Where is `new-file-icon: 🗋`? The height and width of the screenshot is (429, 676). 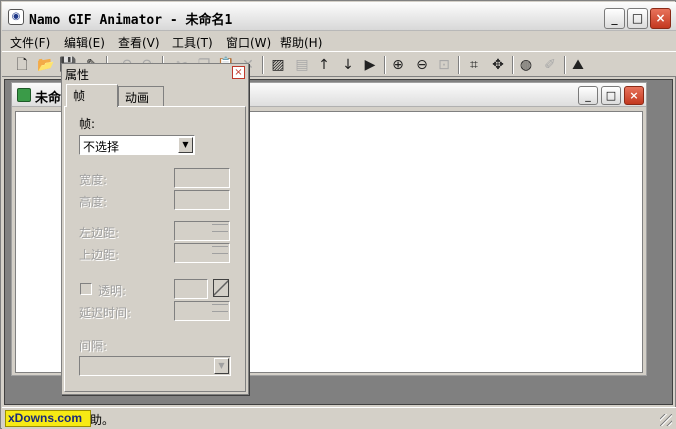
new-file-icon: 🗋 is located at coordinates (22, 65).